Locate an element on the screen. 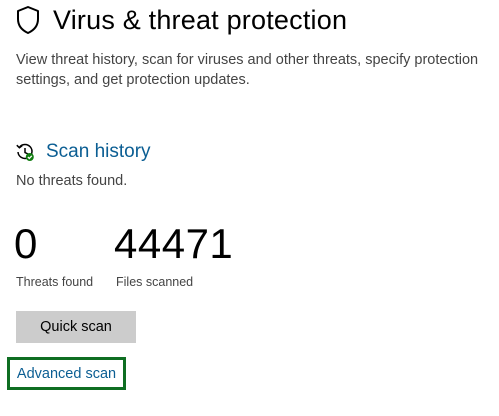 The image size is (499, 416). scan-history-header: Scan history is located at coordinates (83, 152).